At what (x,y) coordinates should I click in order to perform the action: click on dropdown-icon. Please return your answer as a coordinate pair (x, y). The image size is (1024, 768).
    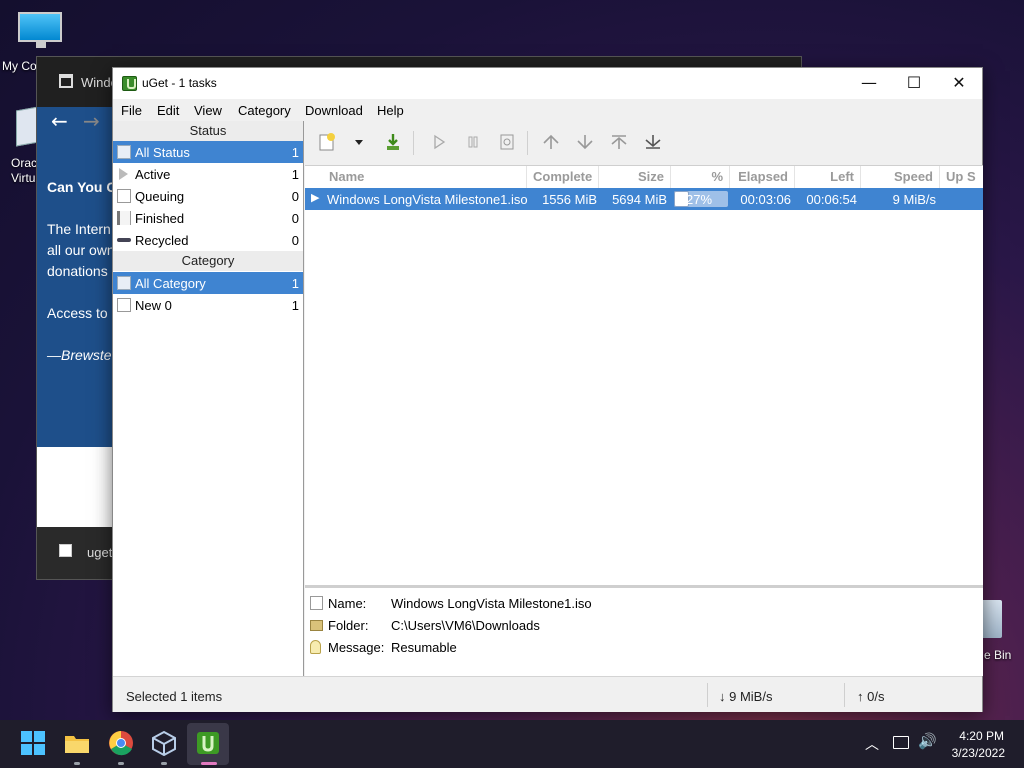
    Looking at the image, I should click on (360, 143).